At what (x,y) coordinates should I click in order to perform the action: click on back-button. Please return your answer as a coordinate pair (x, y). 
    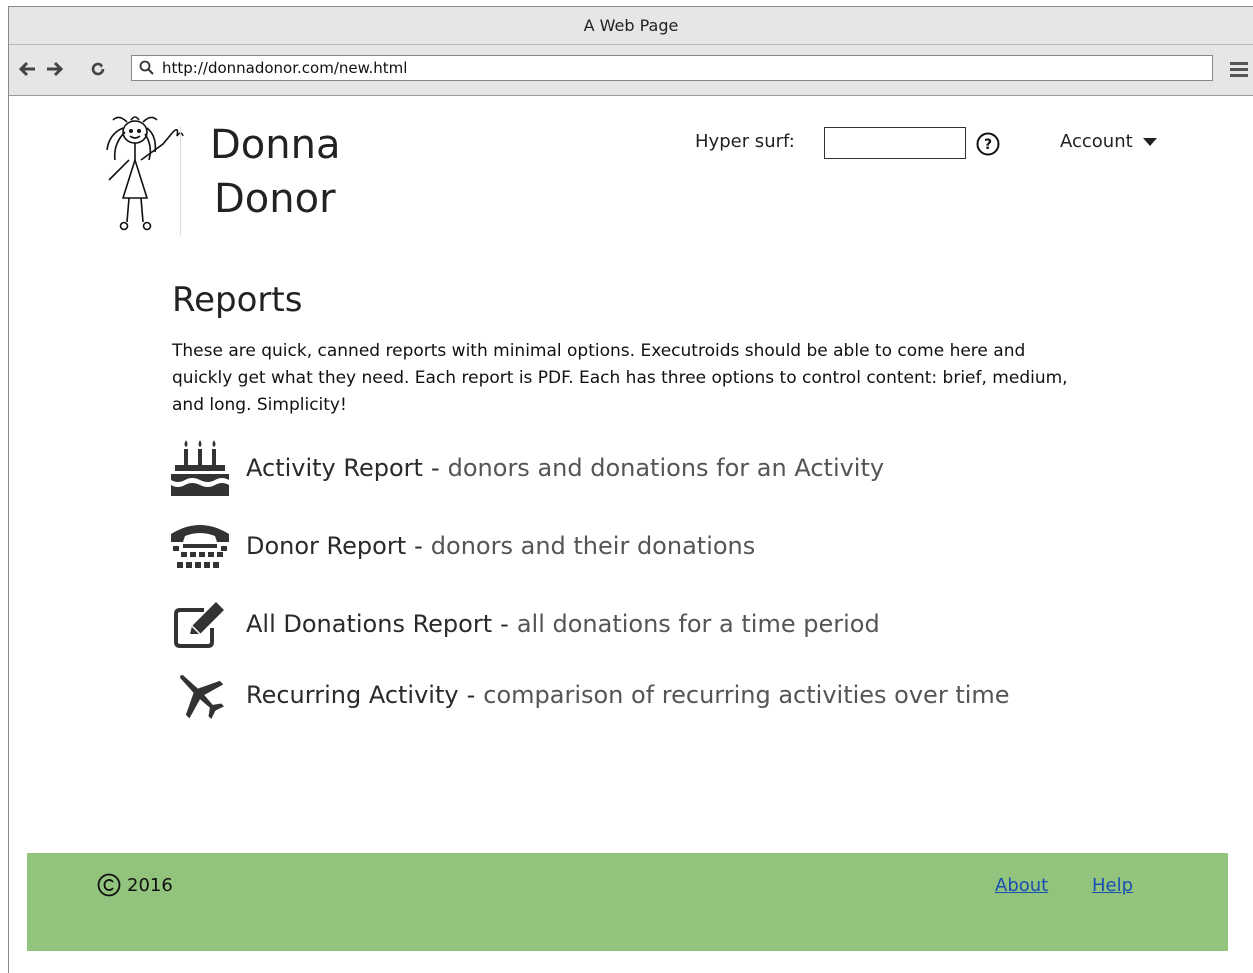
    Looking at the image, I should click on (28, 69).